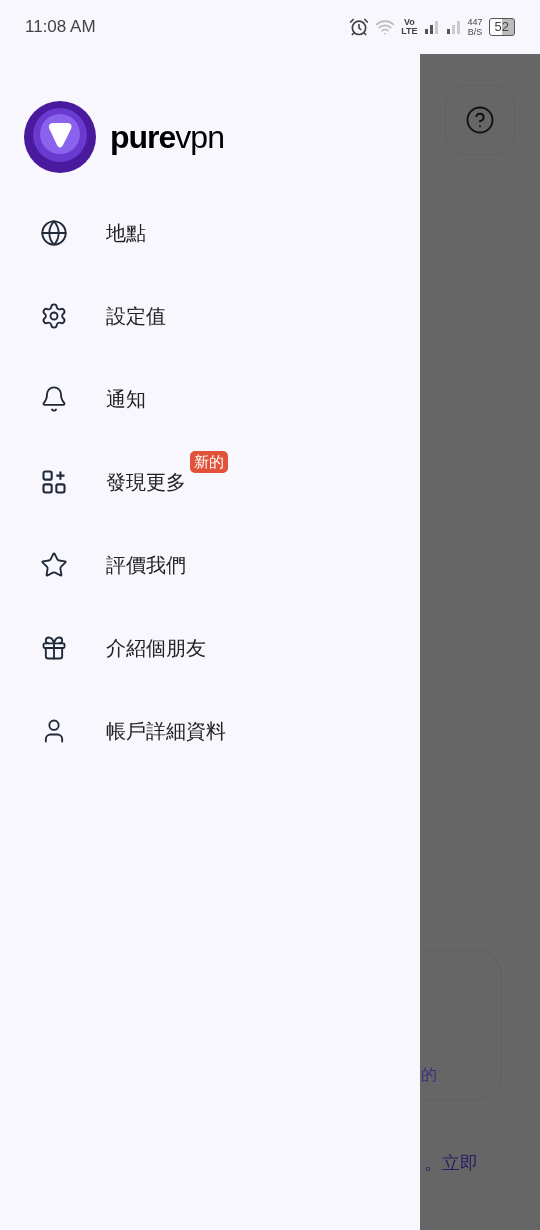 The width and height of the screenshot is (540, 1230). I want to click on footer-text: 。立即, so click(451, 1163).